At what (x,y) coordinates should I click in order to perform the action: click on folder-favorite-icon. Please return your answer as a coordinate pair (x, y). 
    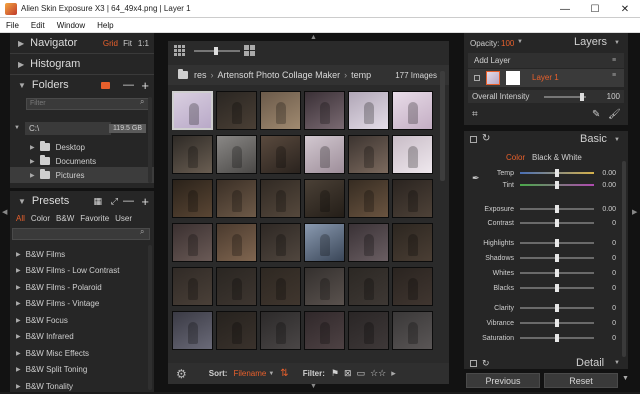
    Looking at the image, I should click on (105, 85).